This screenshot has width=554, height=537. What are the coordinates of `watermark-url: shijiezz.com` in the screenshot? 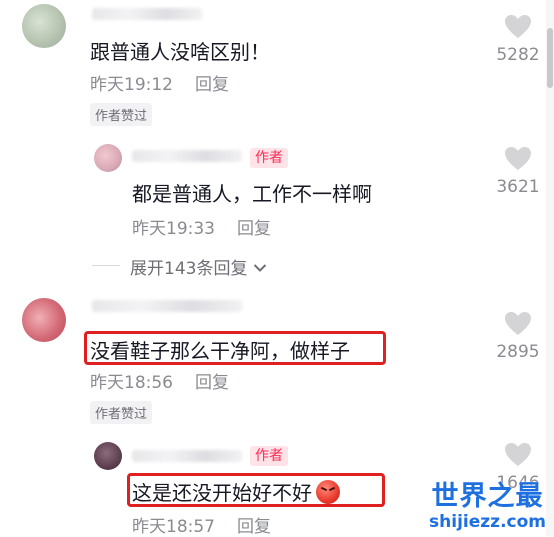 It's located at (487, 522).